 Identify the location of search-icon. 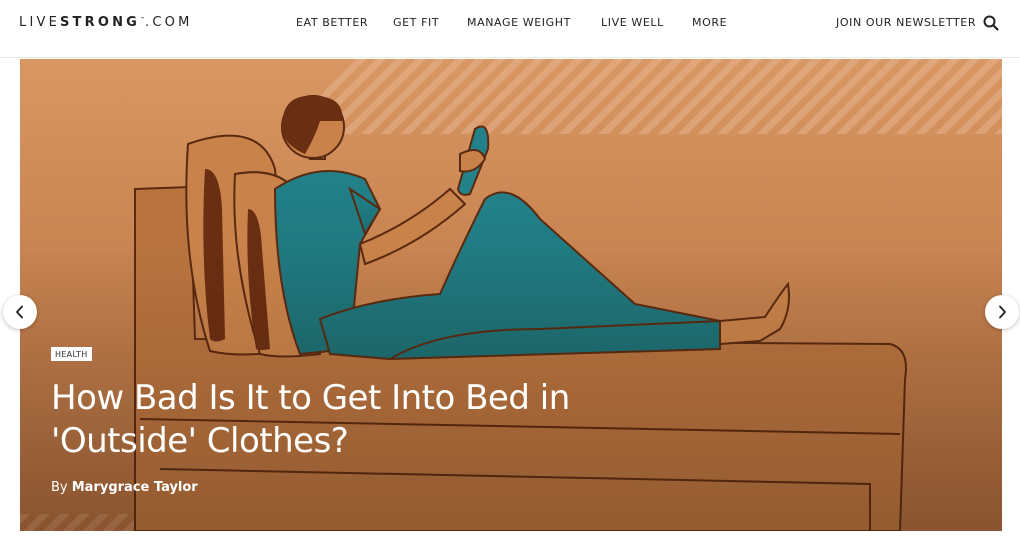
(991, 23).